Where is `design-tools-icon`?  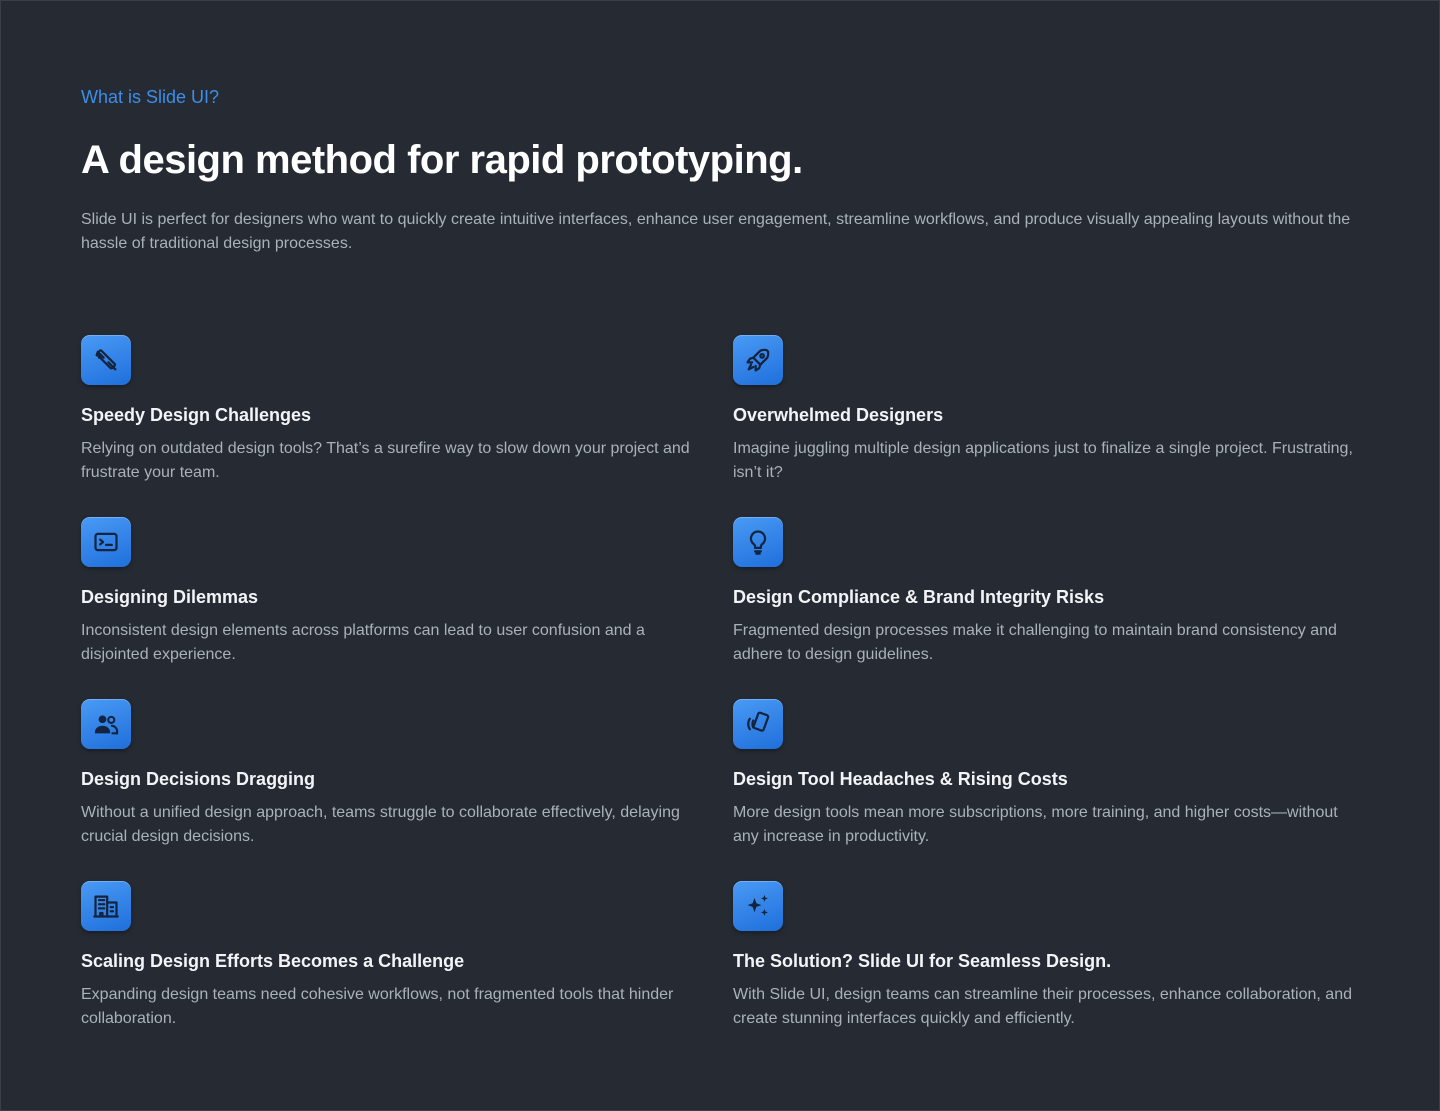
design-tools-icon is located at coordinates (106, 360).